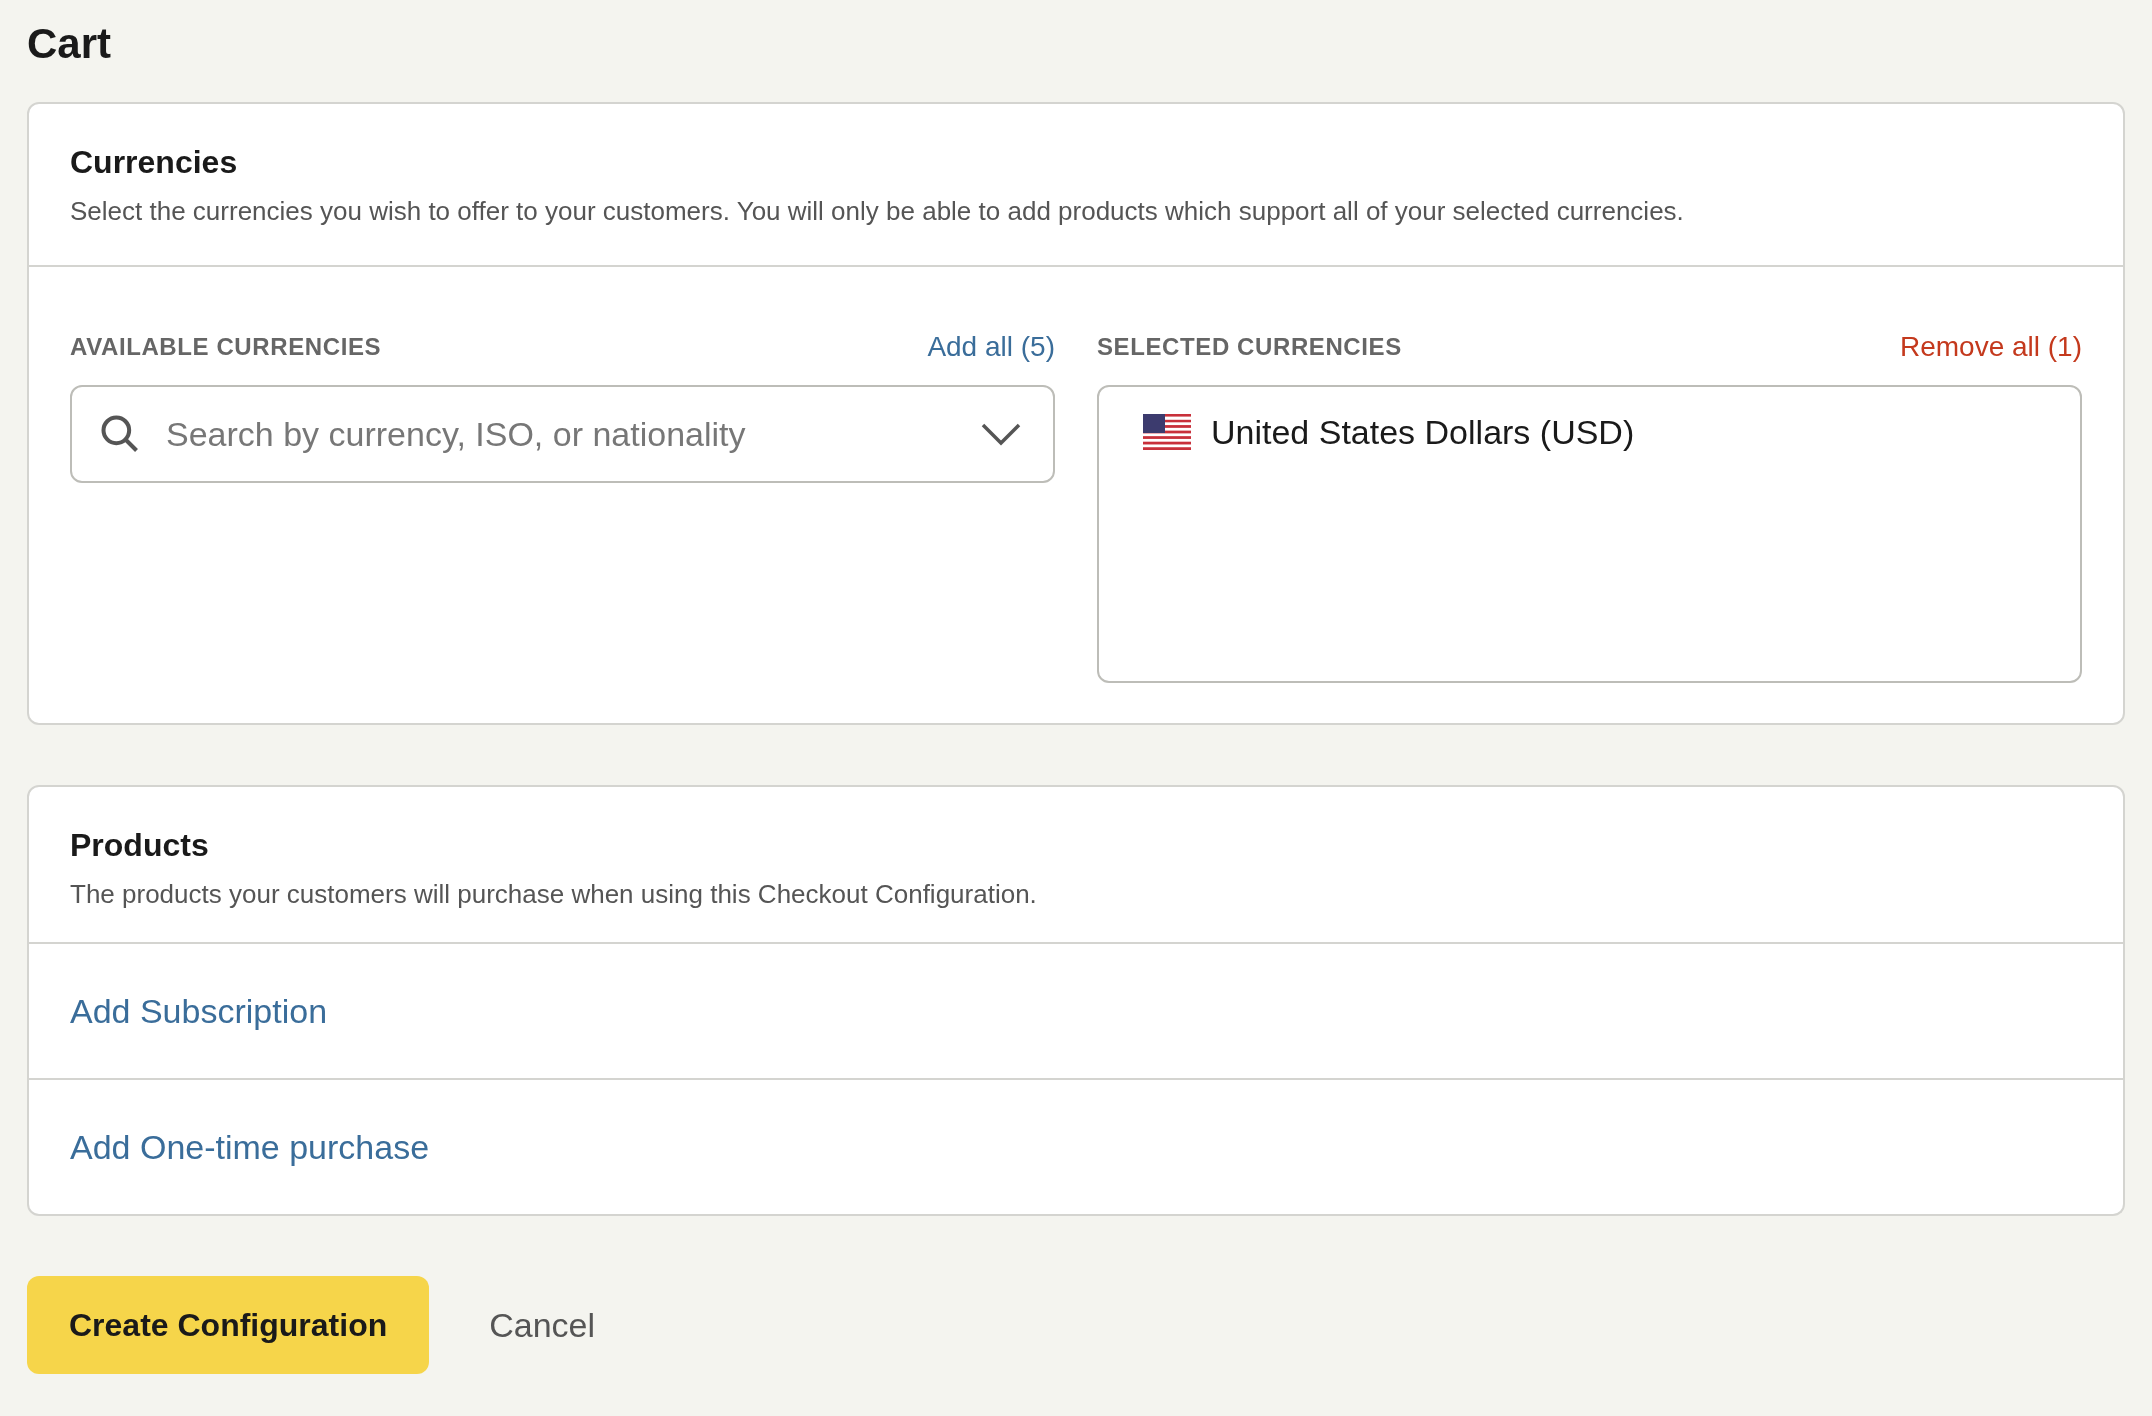 Image resolution: width=2152 pixels, height=1416 pixels. Describe the element at coordinates (140, 845) in the screenshot. I see `section-title: Products` at that location.